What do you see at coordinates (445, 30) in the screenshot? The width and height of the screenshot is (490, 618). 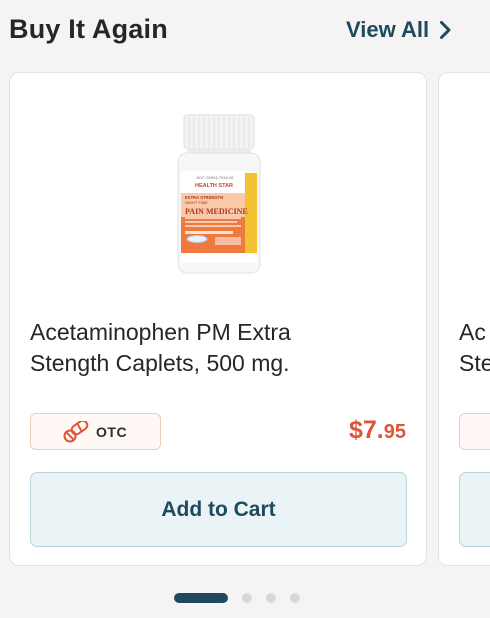 I see `chevron-right-icon` at bounding box center [445, 30].